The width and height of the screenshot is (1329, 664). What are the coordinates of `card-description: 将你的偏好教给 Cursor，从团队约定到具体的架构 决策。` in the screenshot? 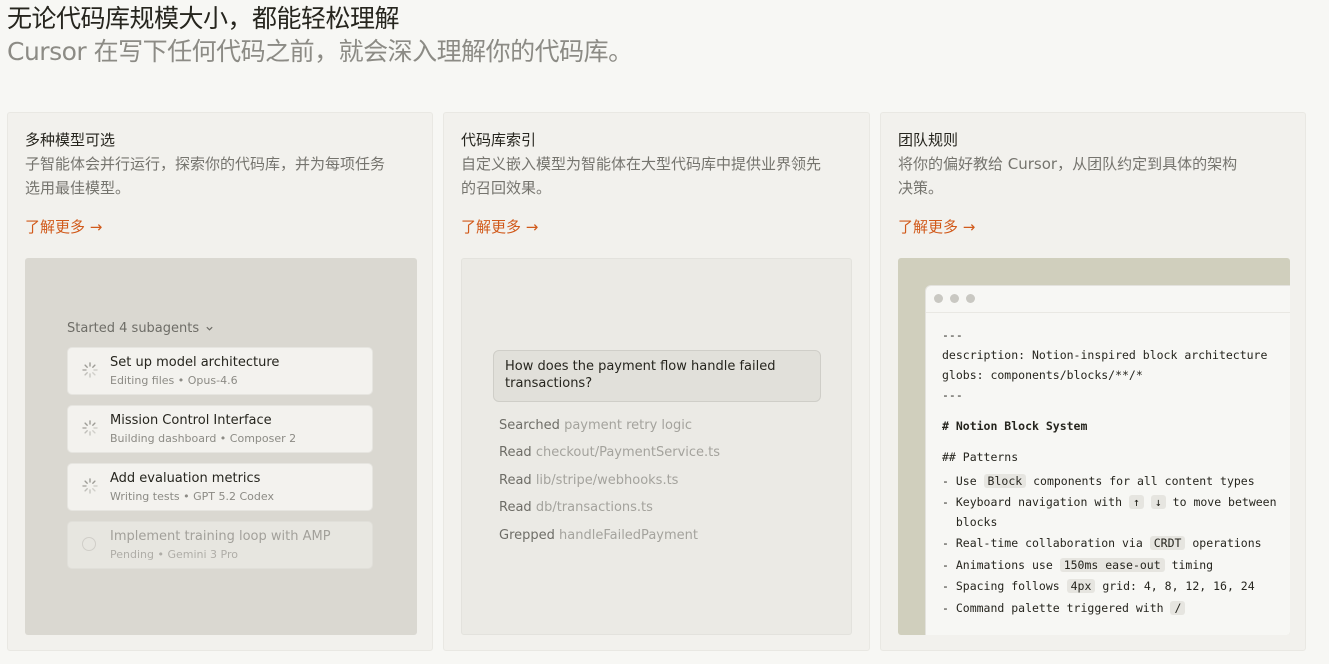 It's located at (1068, 176).